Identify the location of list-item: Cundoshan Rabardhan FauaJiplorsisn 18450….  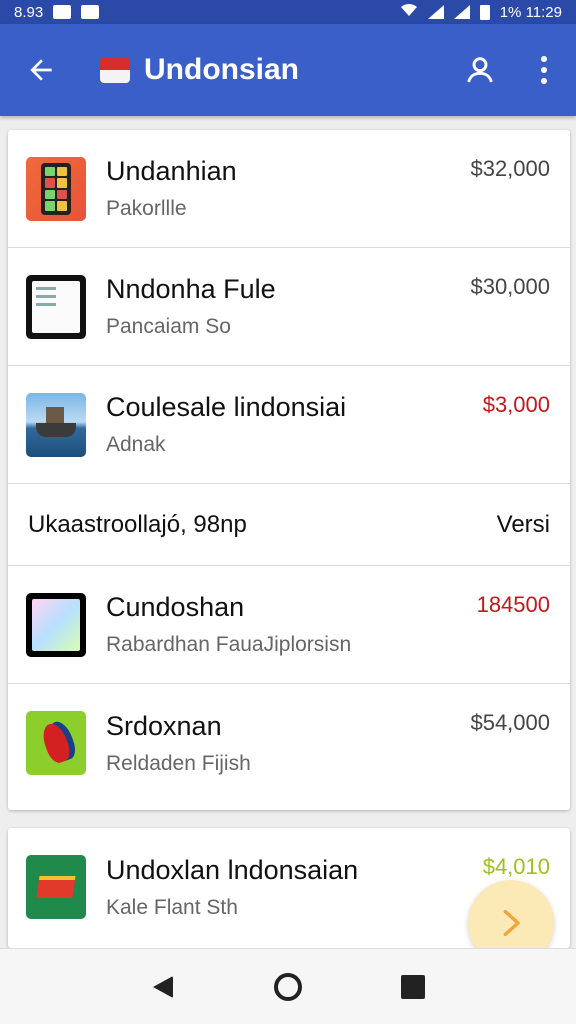
(289, 625).